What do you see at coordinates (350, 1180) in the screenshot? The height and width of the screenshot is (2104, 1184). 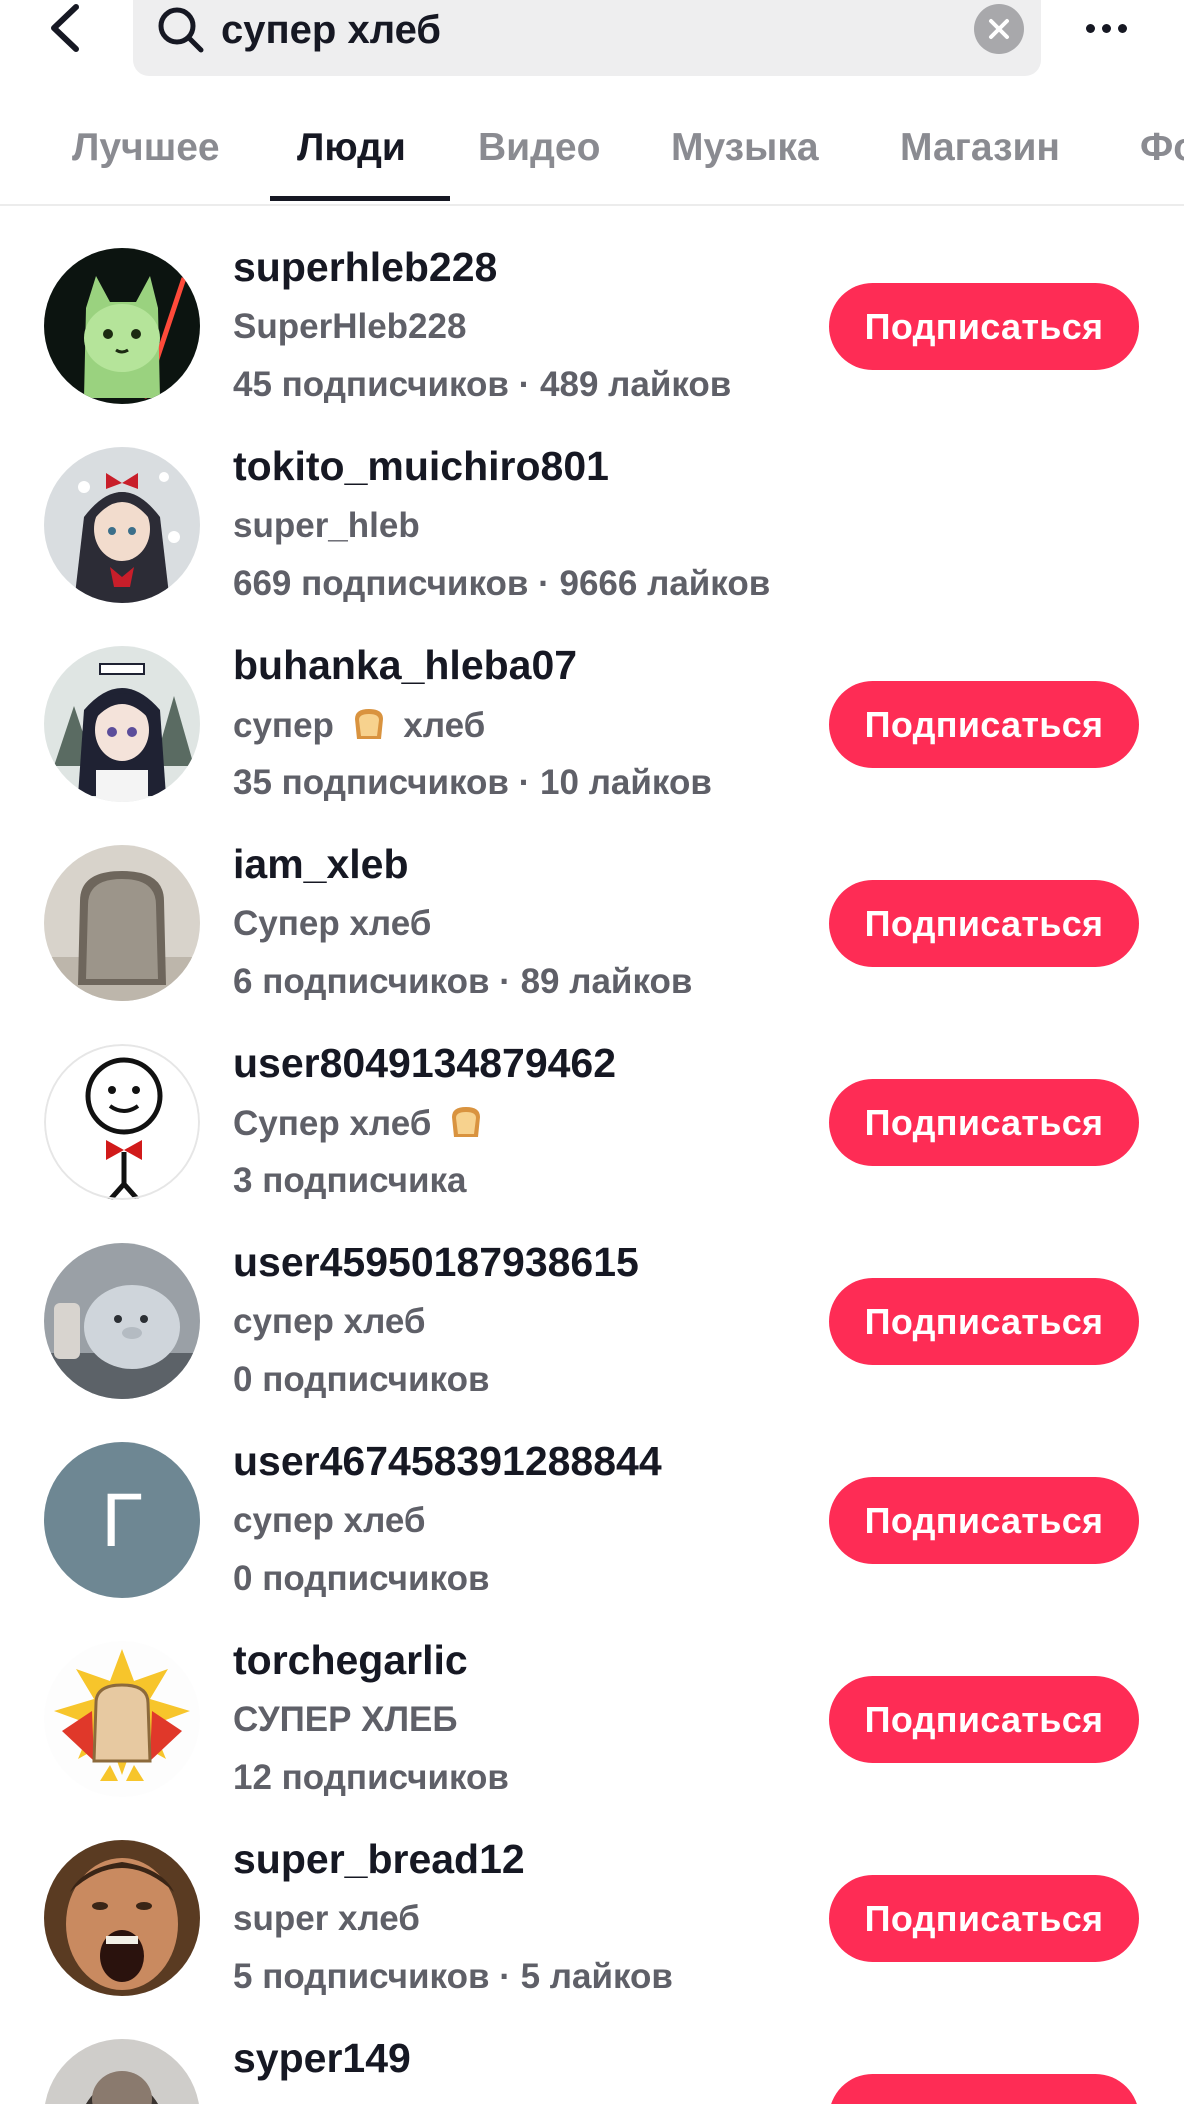 I see `user-stats: 3 подписчика` at bounding box center [350, 1180].